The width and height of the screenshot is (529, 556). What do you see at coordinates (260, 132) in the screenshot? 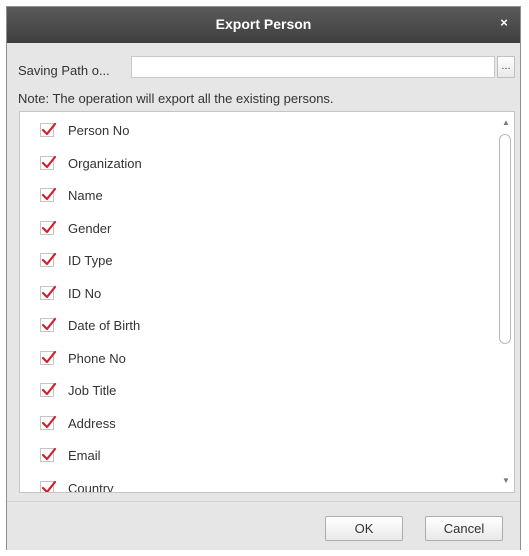
I see `field-item: Person No` at bounding box center [260, 132].